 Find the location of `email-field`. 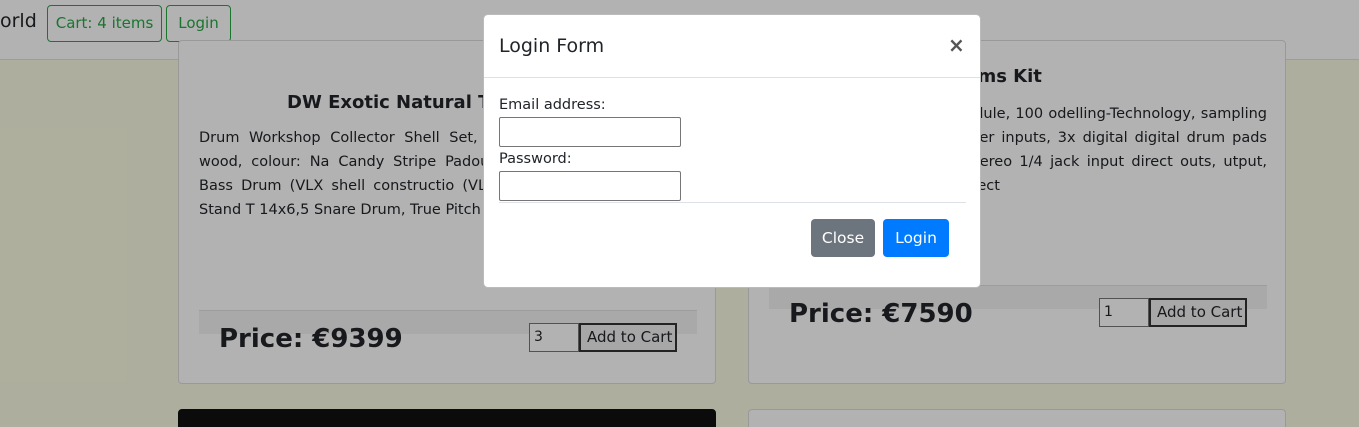

email-field is located at coordinates (590, 132).